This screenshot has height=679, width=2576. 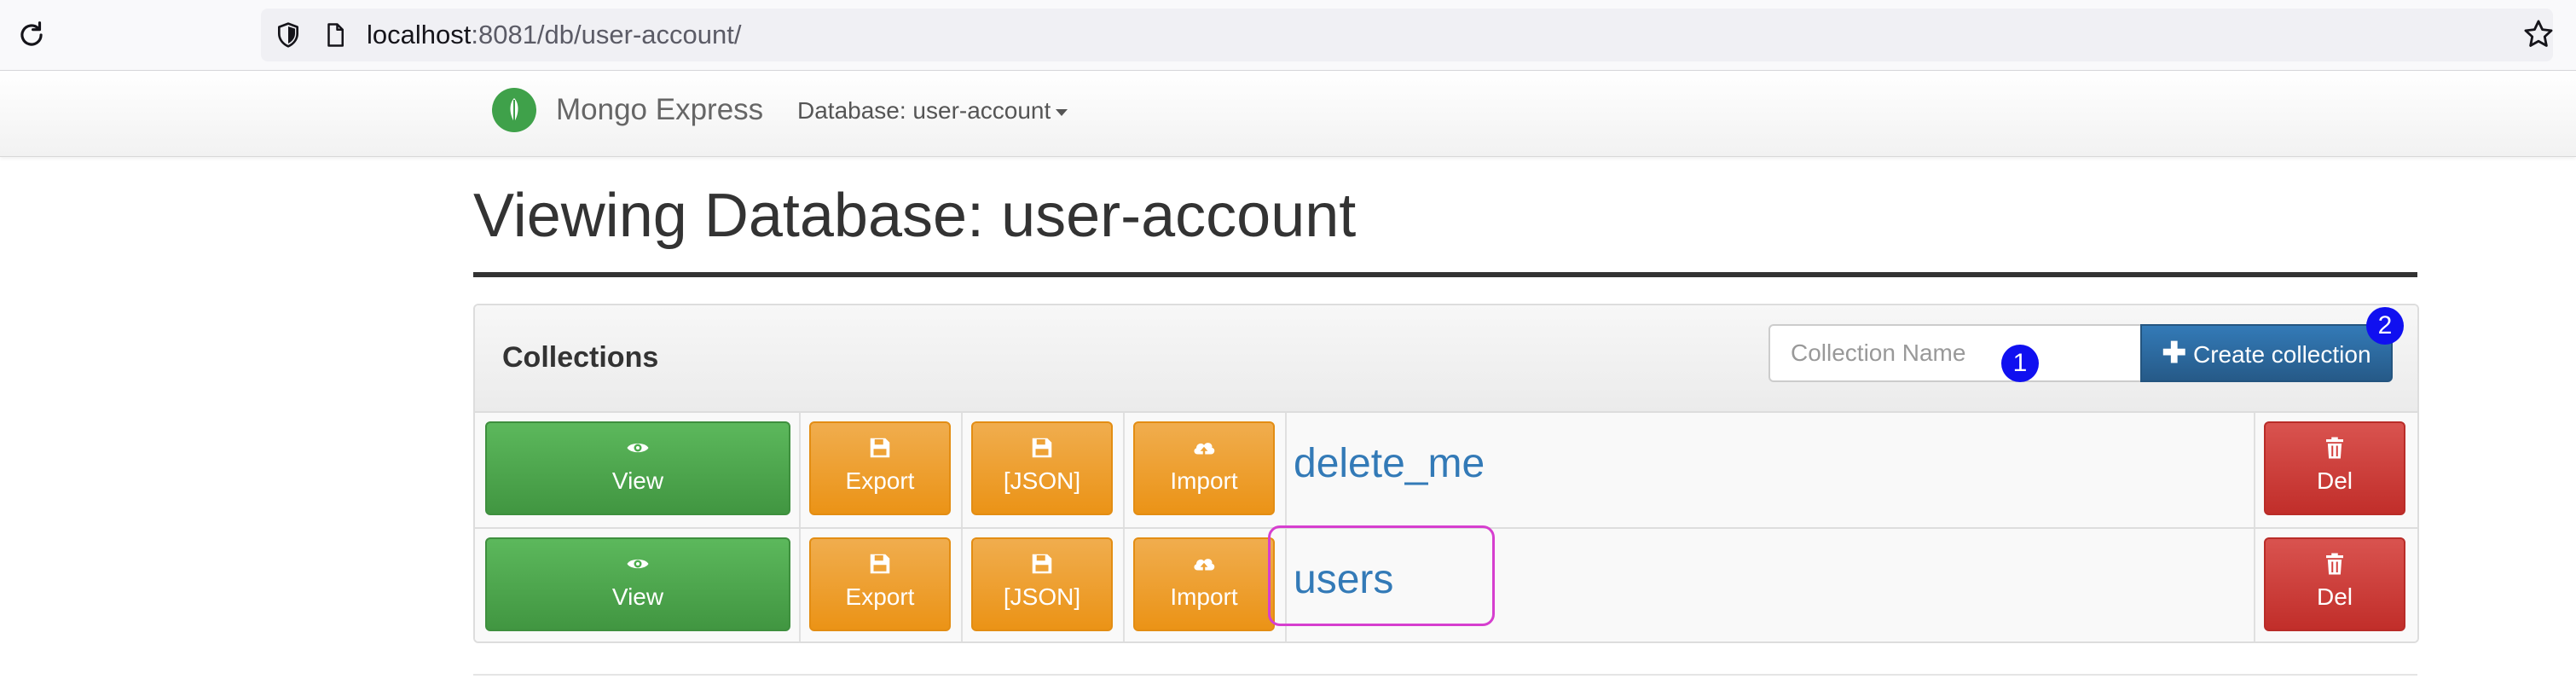 I want to click on title-divider, so click(x=1445, y=274).